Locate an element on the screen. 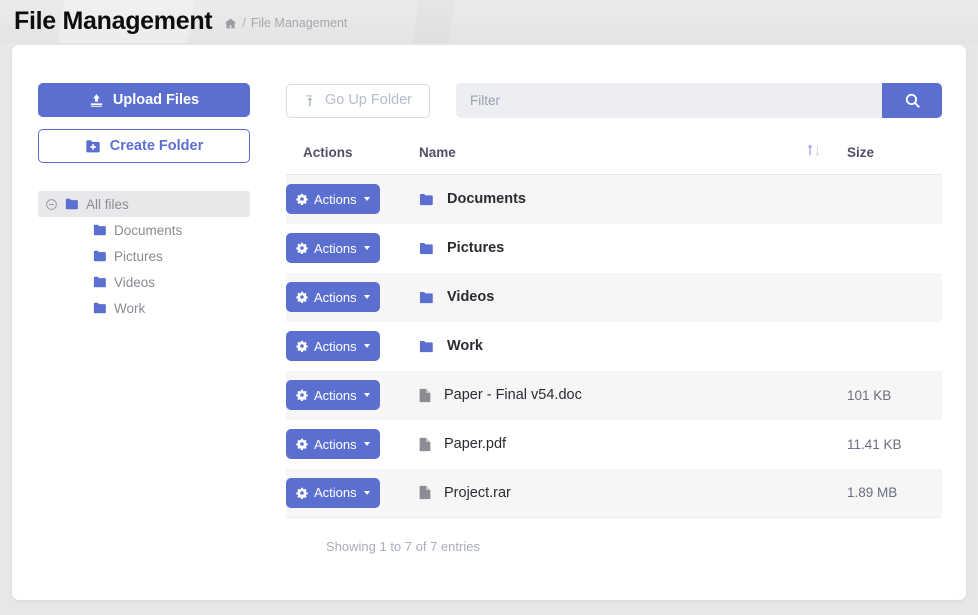 The image size is (978, 615). upload-files-button: Upload Files is located at coordinates (144, 100).